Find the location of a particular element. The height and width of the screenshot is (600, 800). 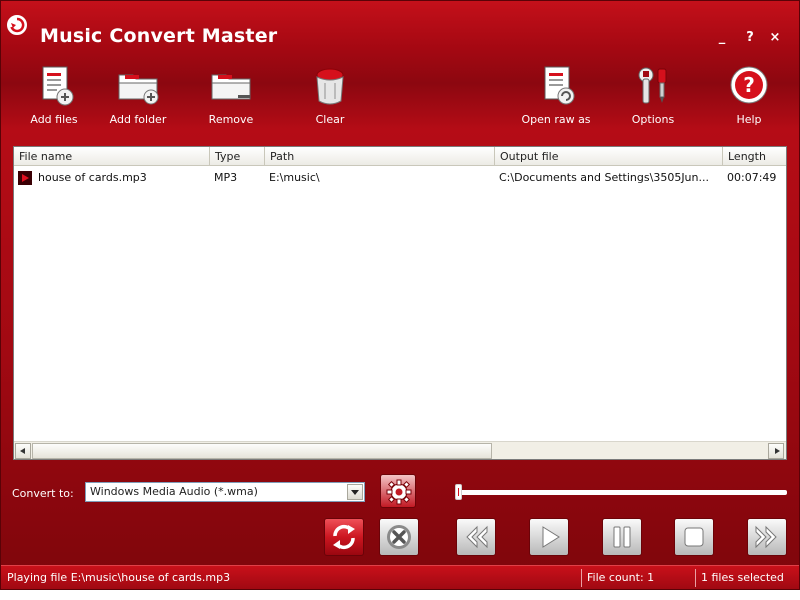

next-button is located at coordinates (767, 537).